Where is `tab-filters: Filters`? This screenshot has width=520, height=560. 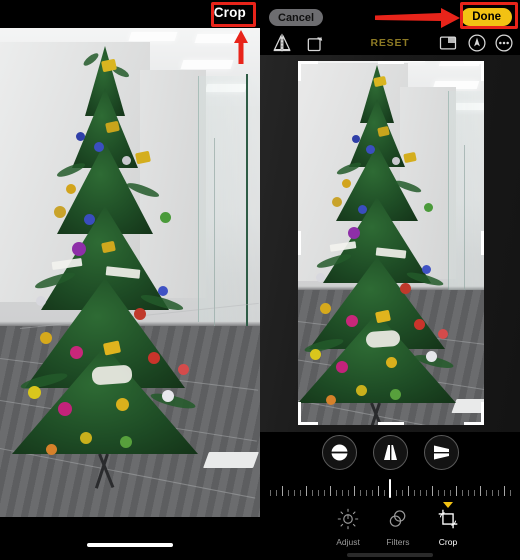 tab-filters: Filters is located at coordinates (398, 527).